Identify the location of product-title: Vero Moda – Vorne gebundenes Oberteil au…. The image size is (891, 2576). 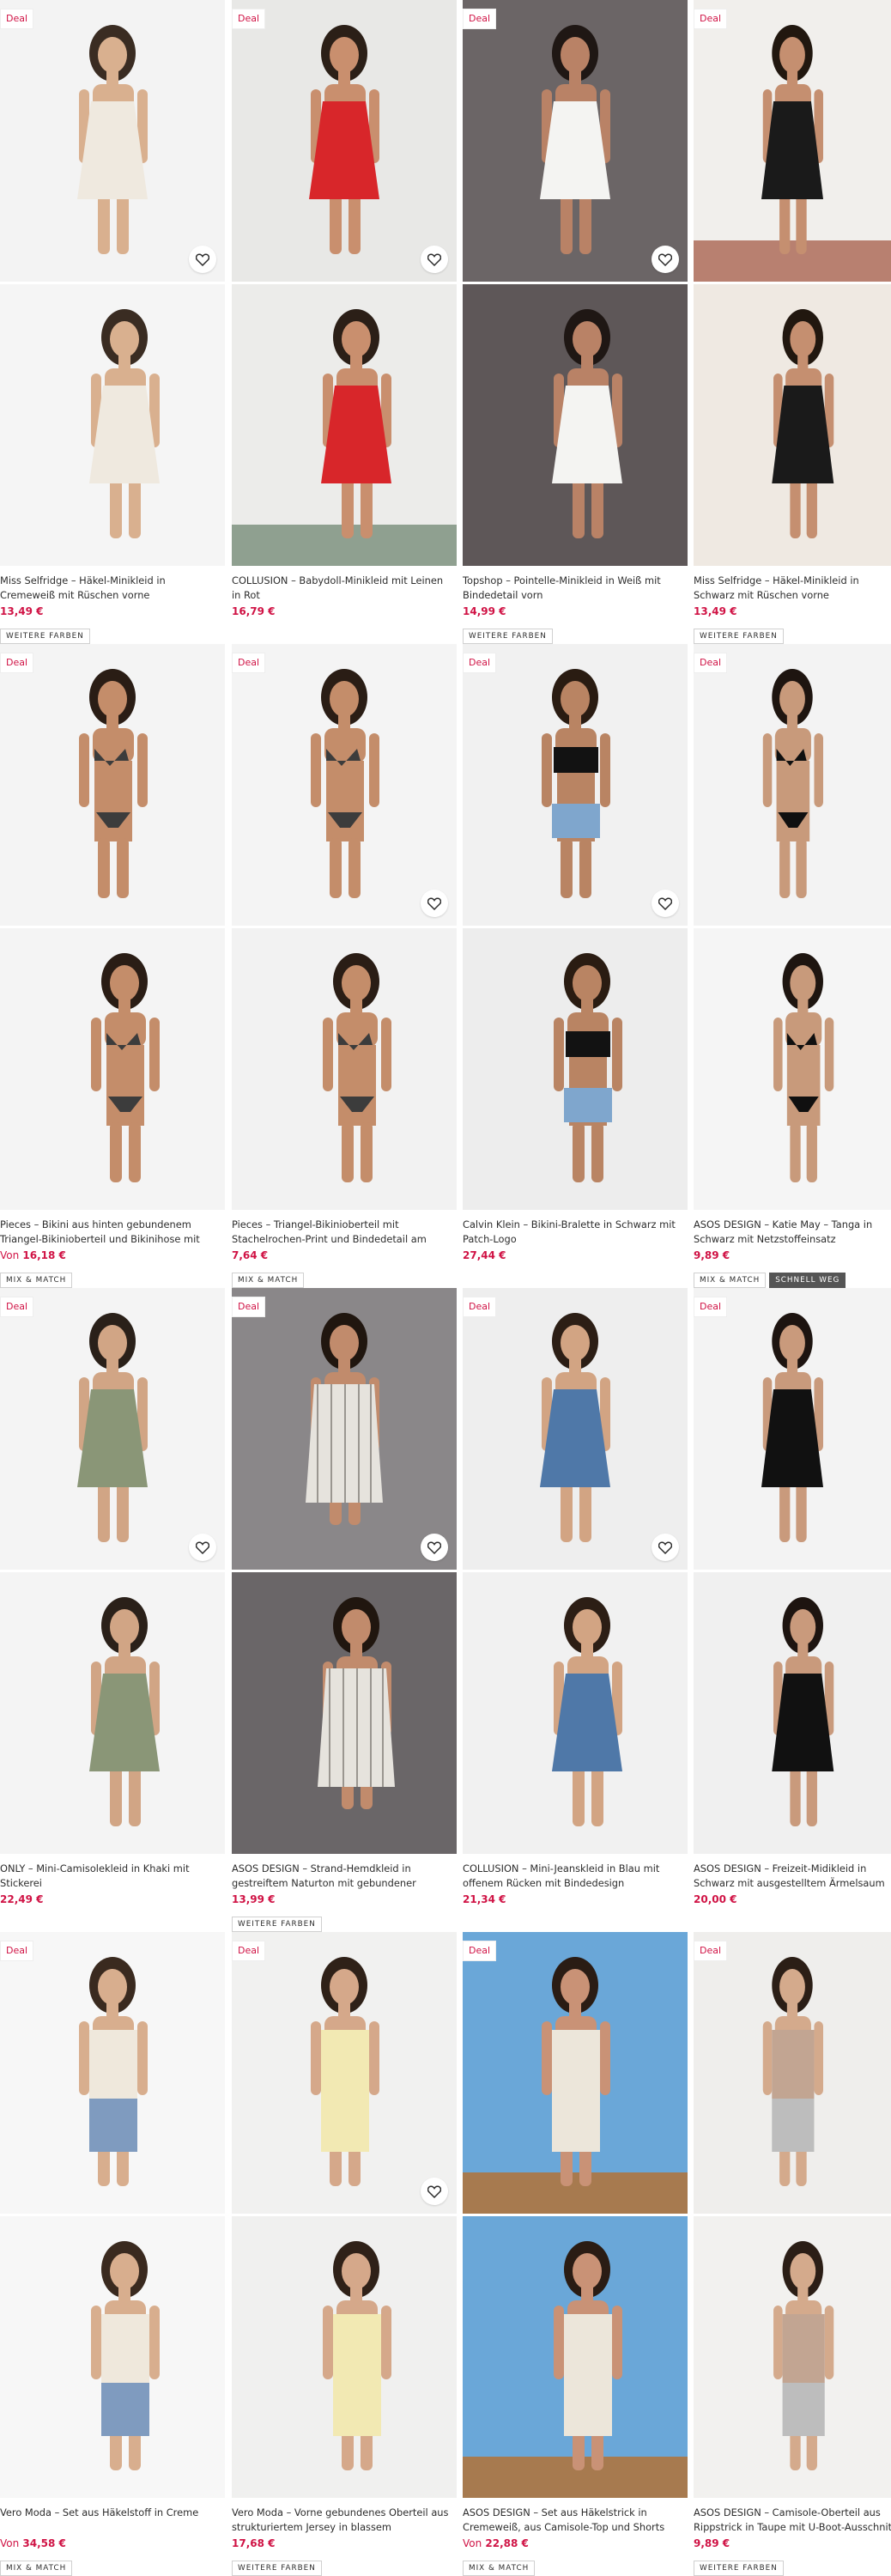
(344, 2521).